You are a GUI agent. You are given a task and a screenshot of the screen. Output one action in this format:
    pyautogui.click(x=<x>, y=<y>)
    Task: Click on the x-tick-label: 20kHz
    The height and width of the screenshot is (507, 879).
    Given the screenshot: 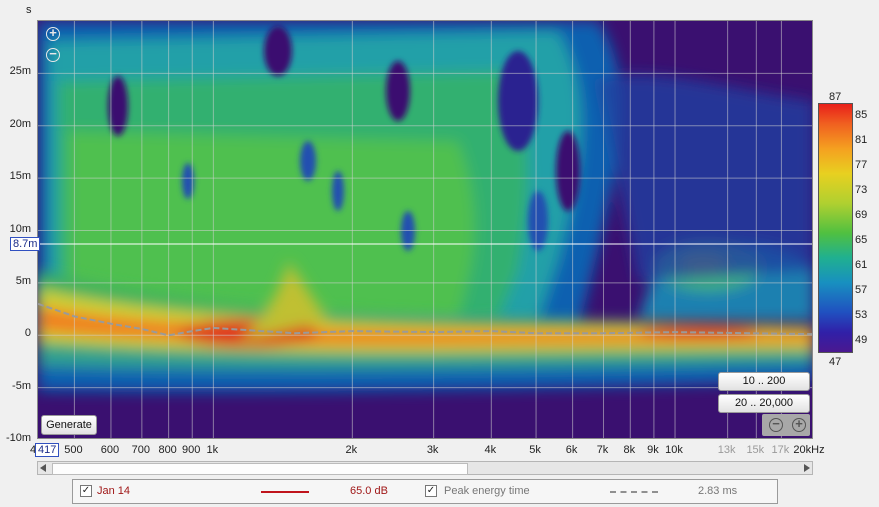 What is the action you would take?
    pyautogui.click(x=809, y=450)
    